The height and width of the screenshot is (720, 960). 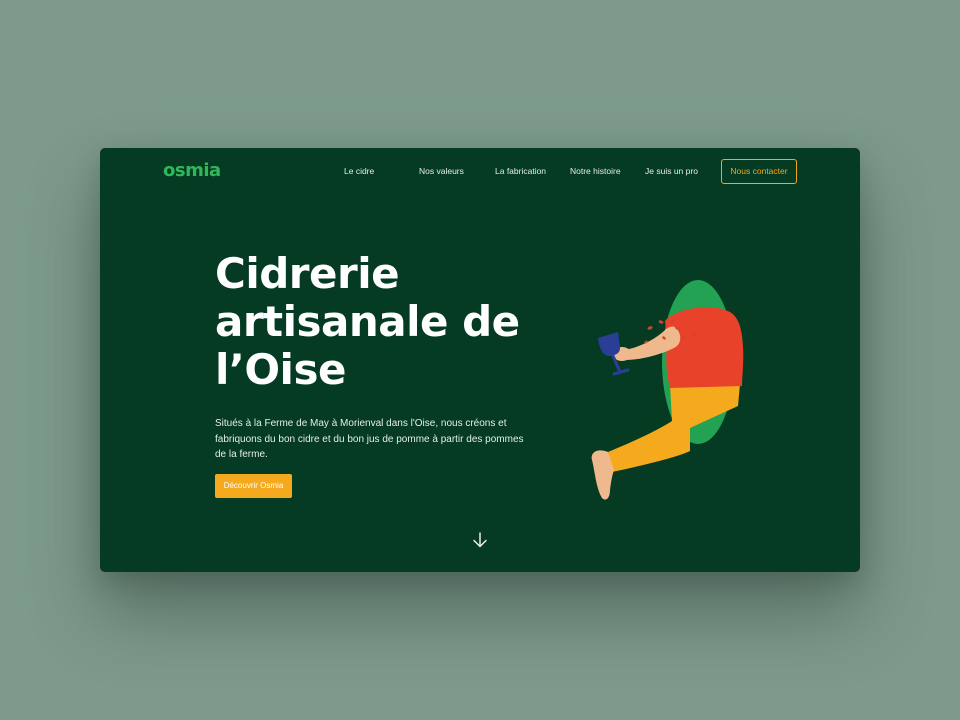 I want to click on hero-title: Cidrerie artisanale de l’Oise, so click(x=367, y=321).